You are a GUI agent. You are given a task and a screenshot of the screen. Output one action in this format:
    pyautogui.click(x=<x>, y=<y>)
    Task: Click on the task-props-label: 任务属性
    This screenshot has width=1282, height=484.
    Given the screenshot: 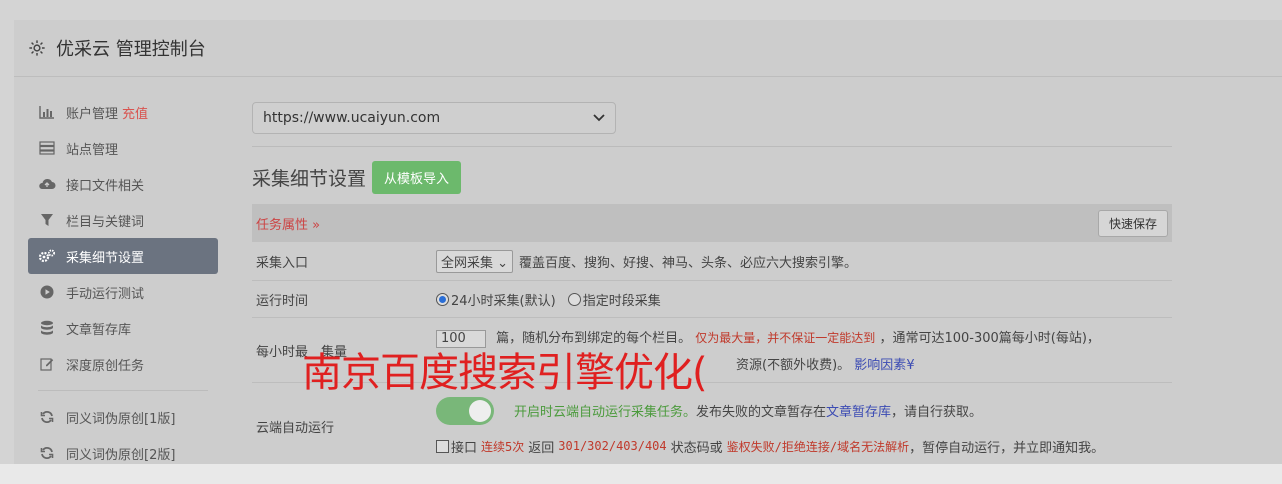 What is the action you would take?
    pyautogui.click(x=282, y=225)
    